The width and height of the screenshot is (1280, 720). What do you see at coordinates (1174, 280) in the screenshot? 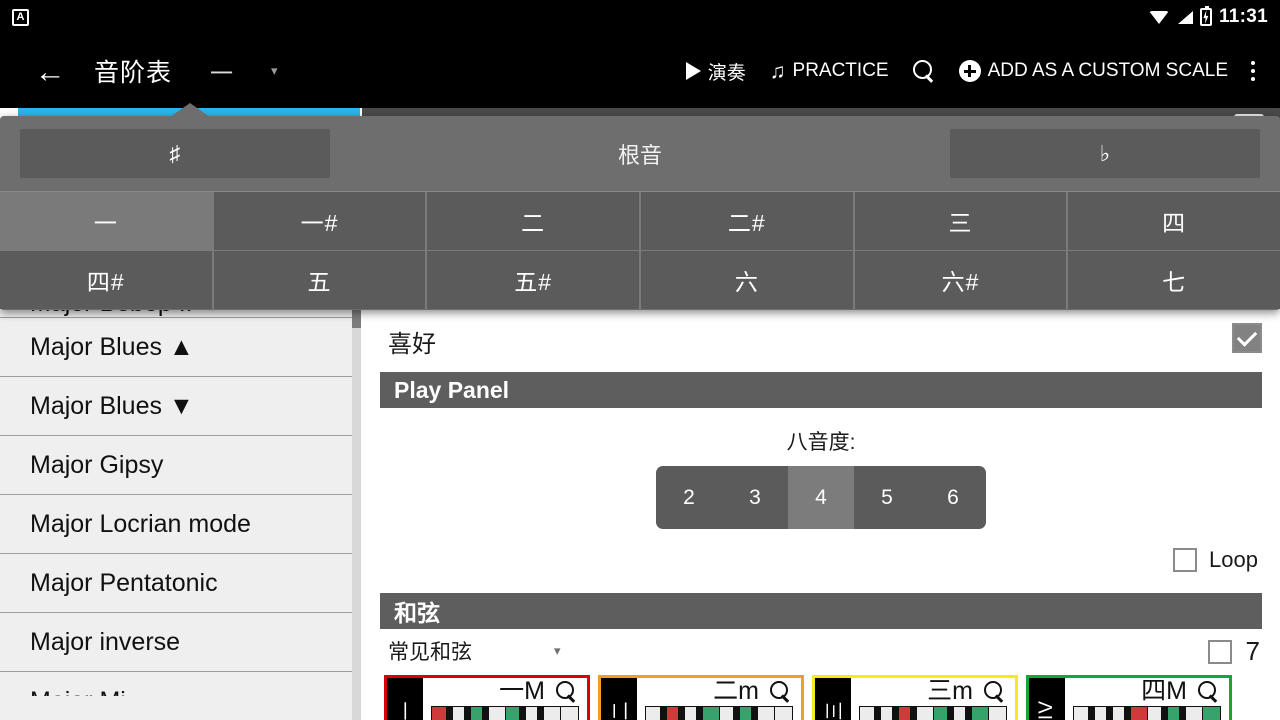
I see `root-note-option-11: 七` at bounding box center [1174, 280].